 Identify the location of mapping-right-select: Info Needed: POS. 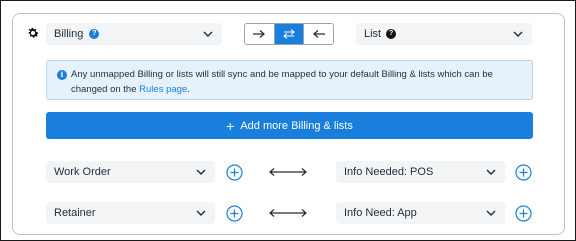
(420, 172).